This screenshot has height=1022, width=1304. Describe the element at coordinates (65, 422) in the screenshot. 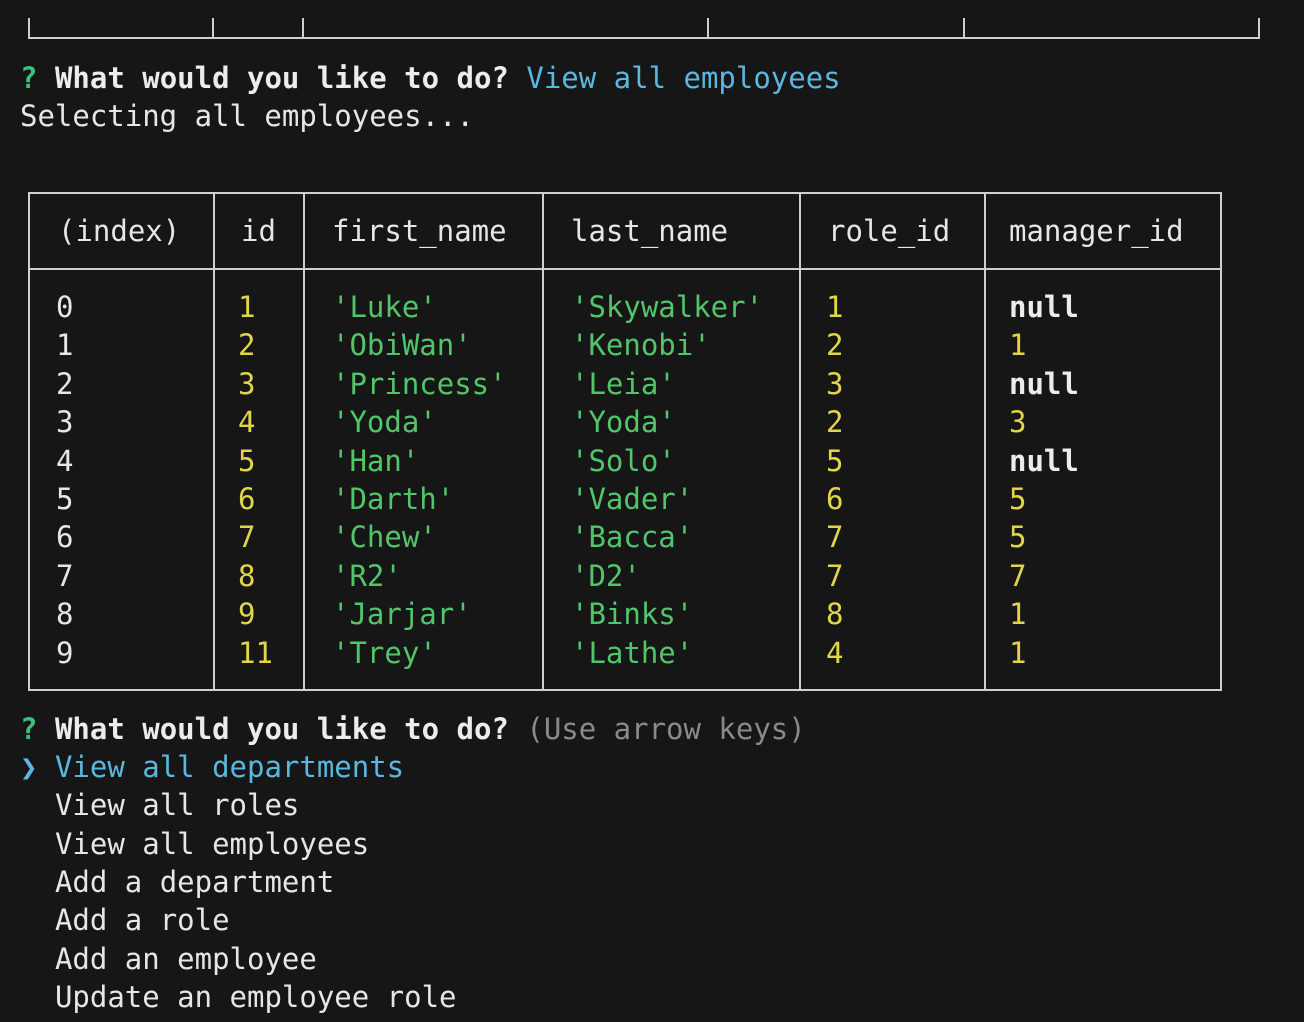

I see `cell-index: 3` at that location.